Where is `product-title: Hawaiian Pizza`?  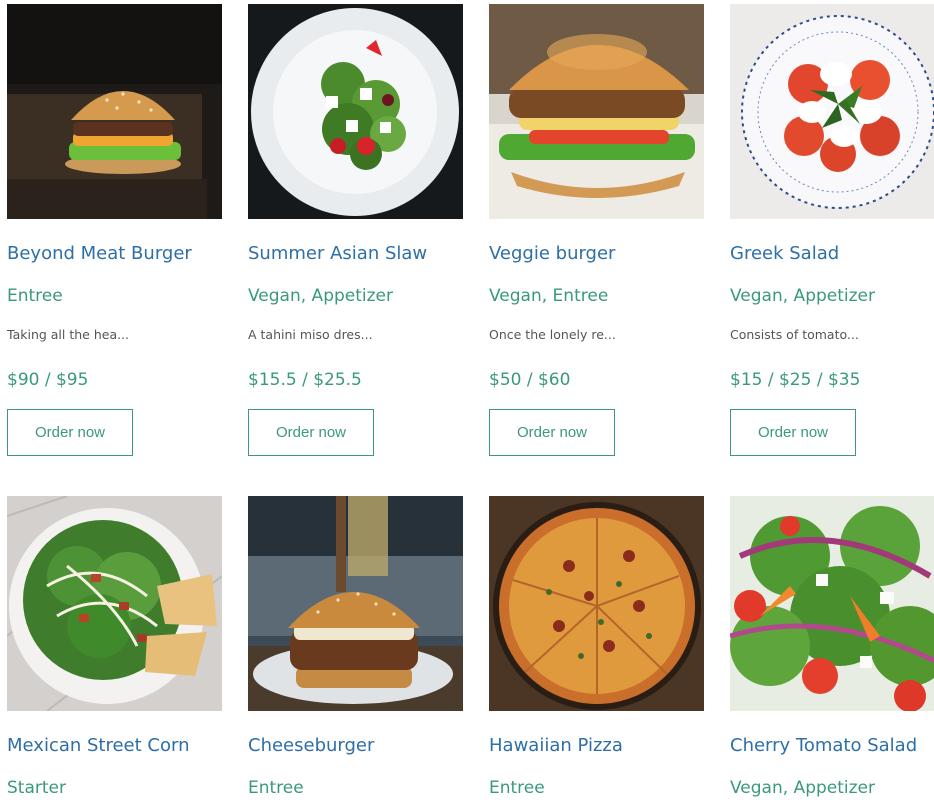
product-title: Hawaiian Pizza is located at coordinates (596, 746).